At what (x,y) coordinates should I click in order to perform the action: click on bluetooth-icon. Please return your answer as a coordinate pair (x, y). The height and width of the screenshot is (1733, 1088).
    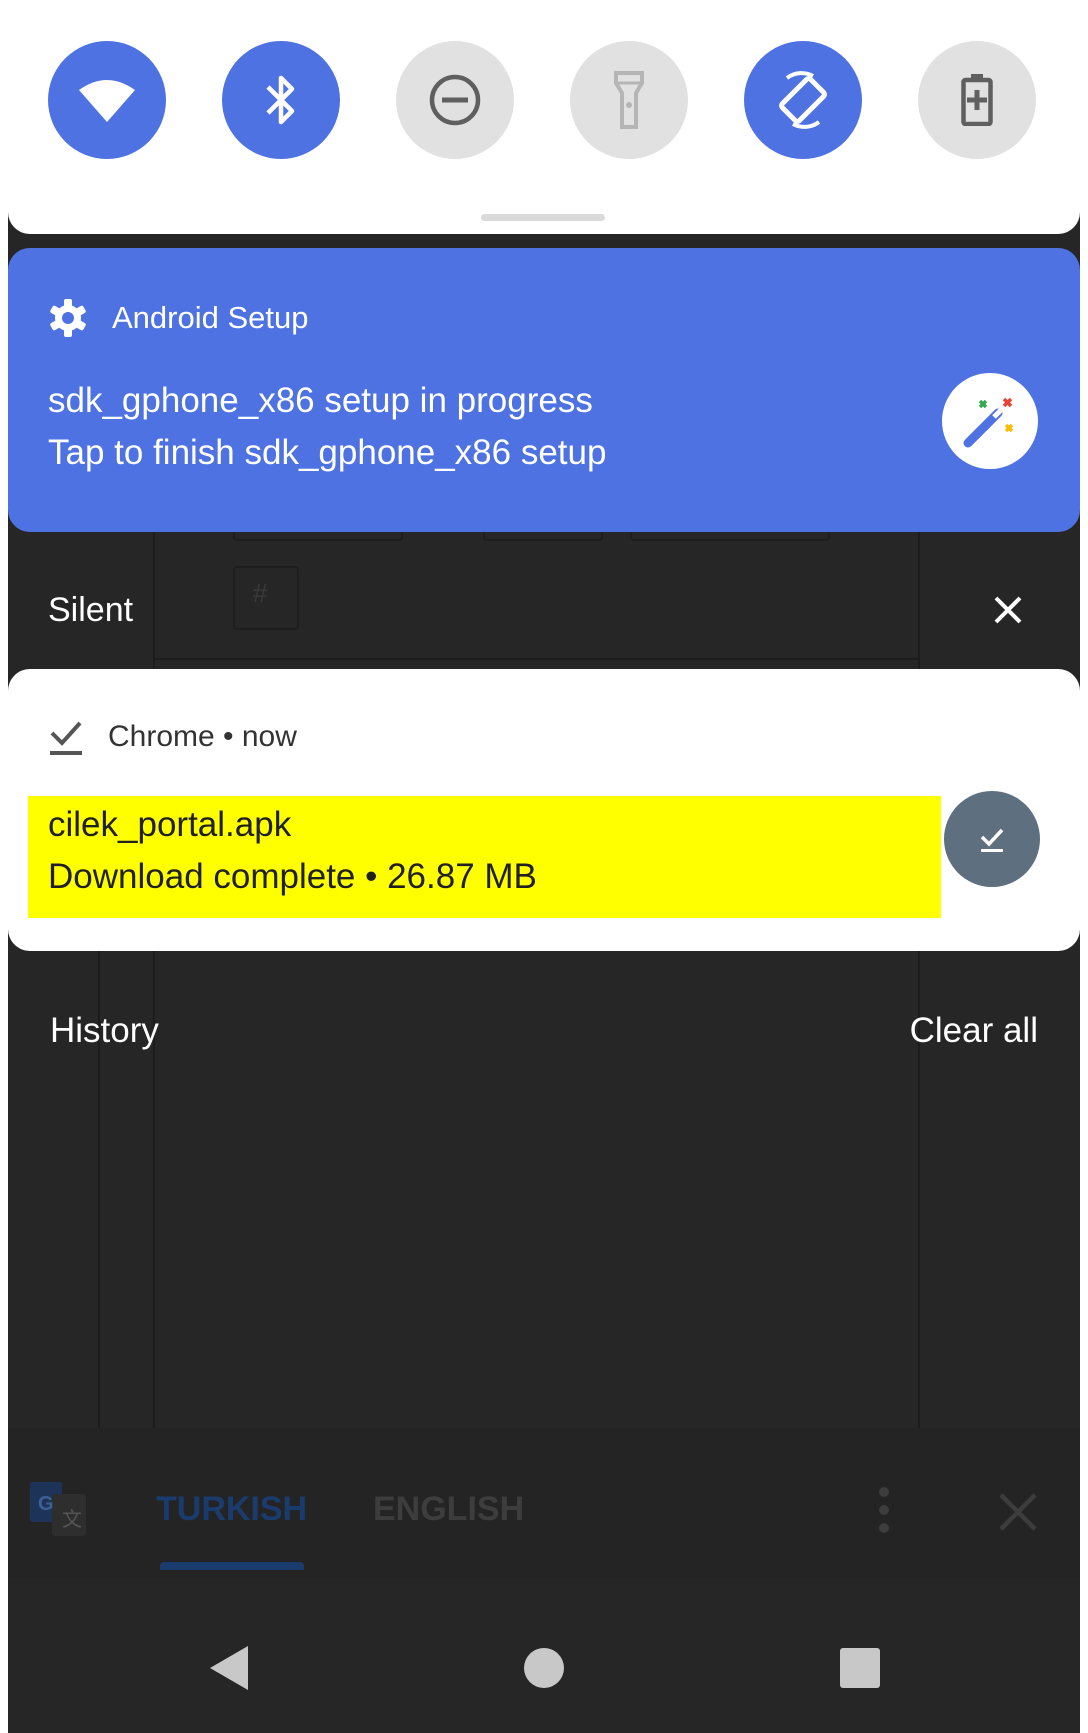
    Looking at the image, I should click on (280, 100).